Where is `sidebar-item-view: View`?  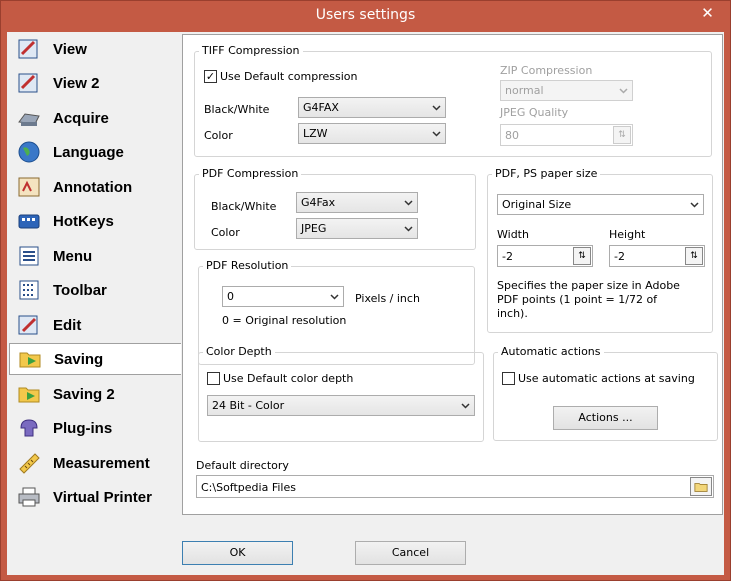
sidebar-item-view: View is located at coordinates (95, 49).